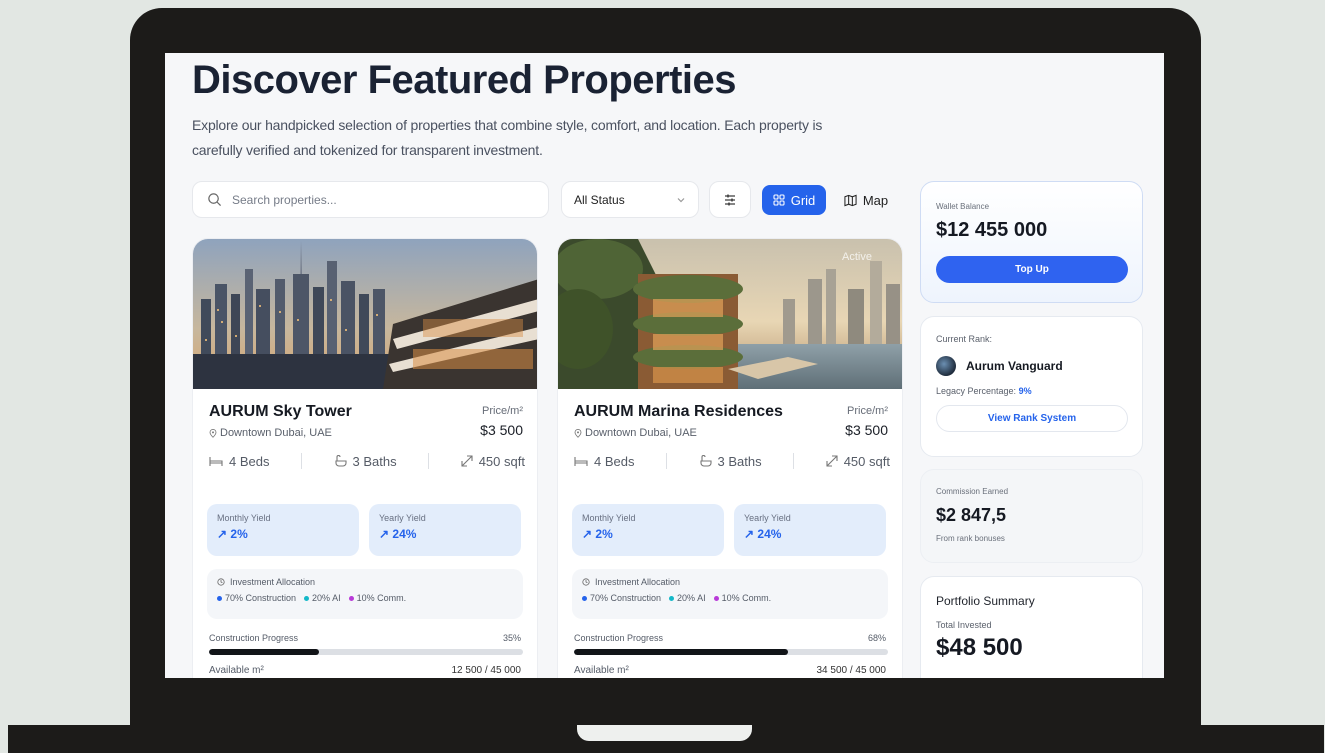  I want to click on rank-badge-icon, so click(946, 366).